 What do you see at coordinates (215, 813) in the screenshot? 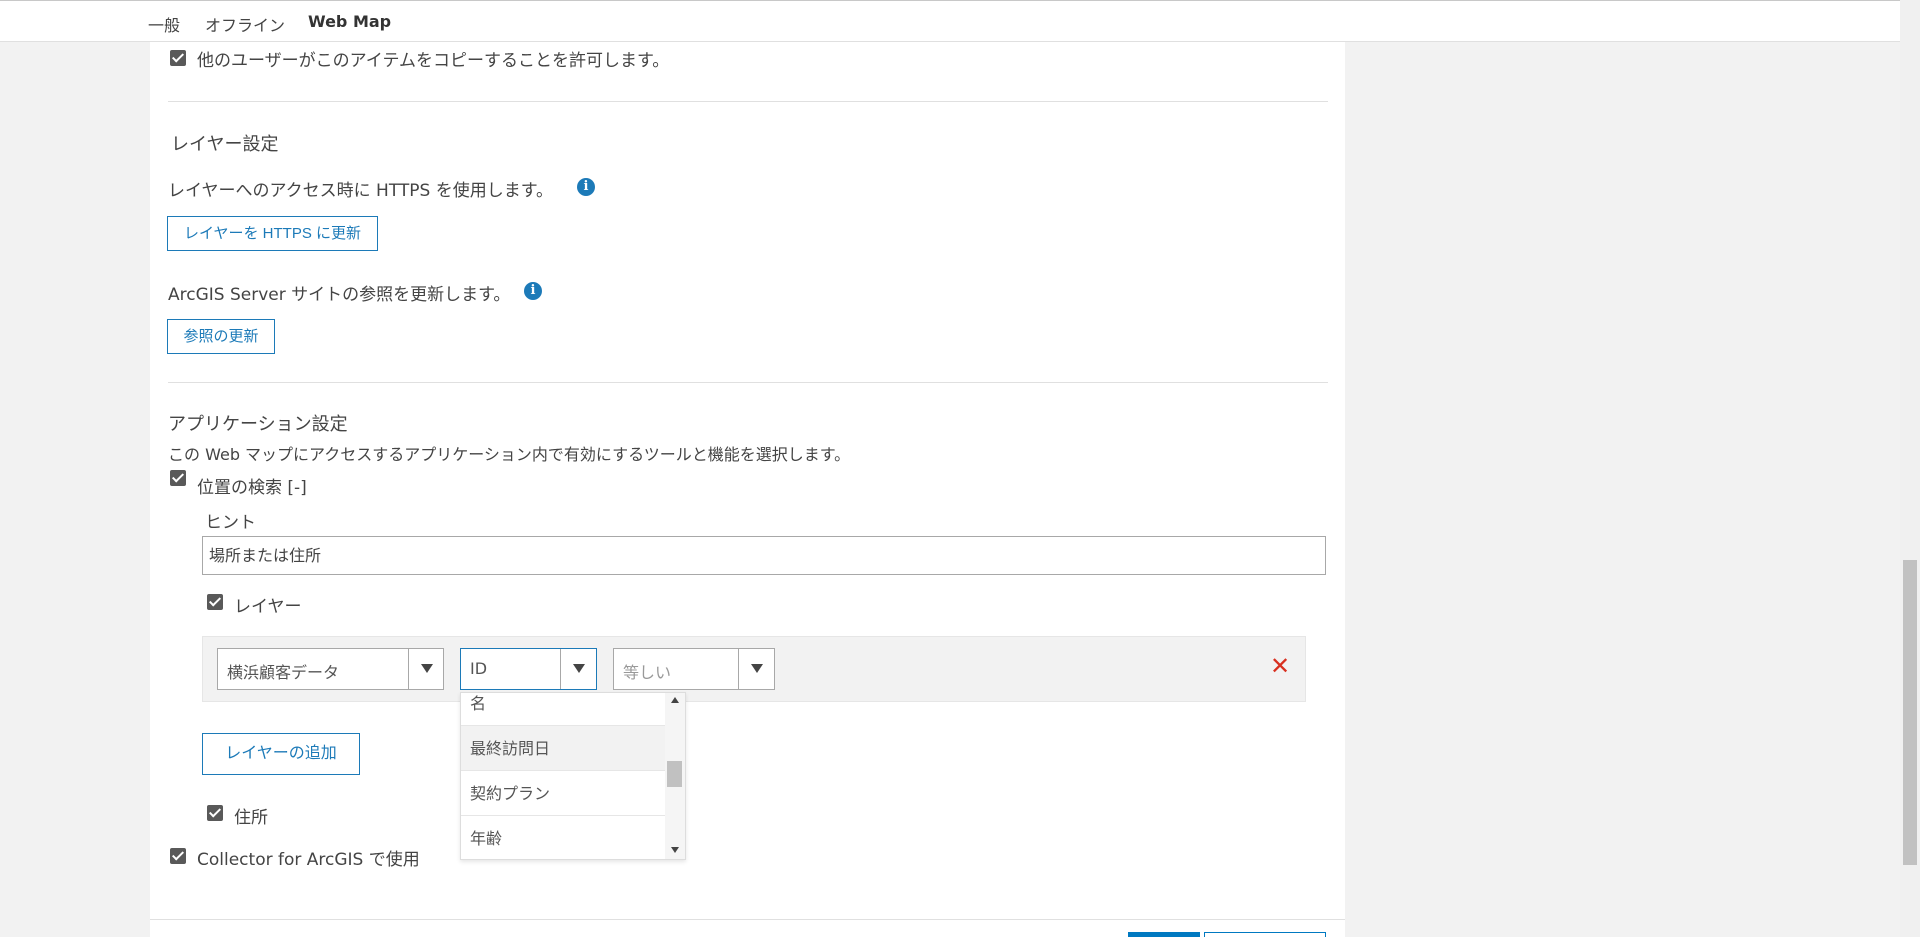
I see `address-checkbox` at bounding box center [215, 813].